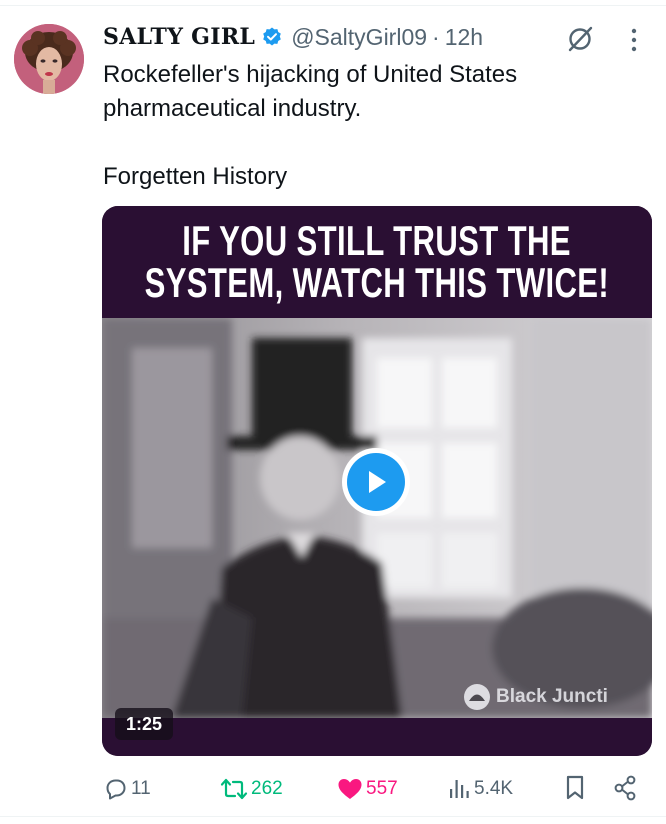 The image size is (666, 824). Describe the element at coordinates (195, 176) in the screenshot. I see `tweet-text-line: Forgetten History` at that location.